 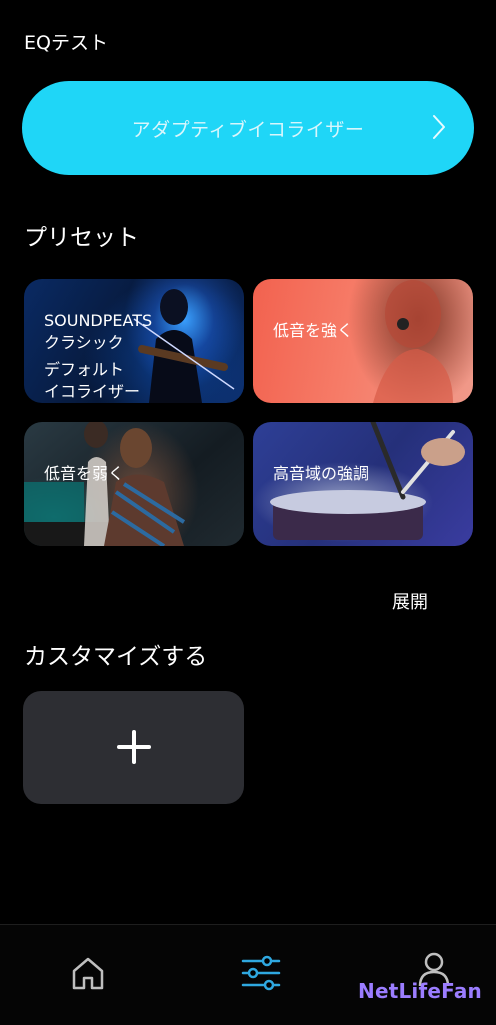 I want to click on preset-brand: SOUNDPEATS, so click(x=98, y=320).